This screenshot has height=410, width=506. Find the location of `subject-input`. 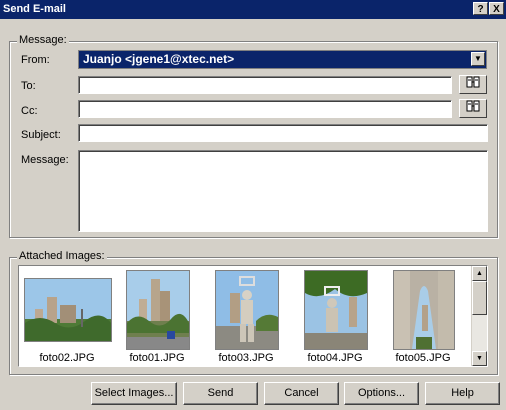

subject-input is located at coordinates (283, 133).